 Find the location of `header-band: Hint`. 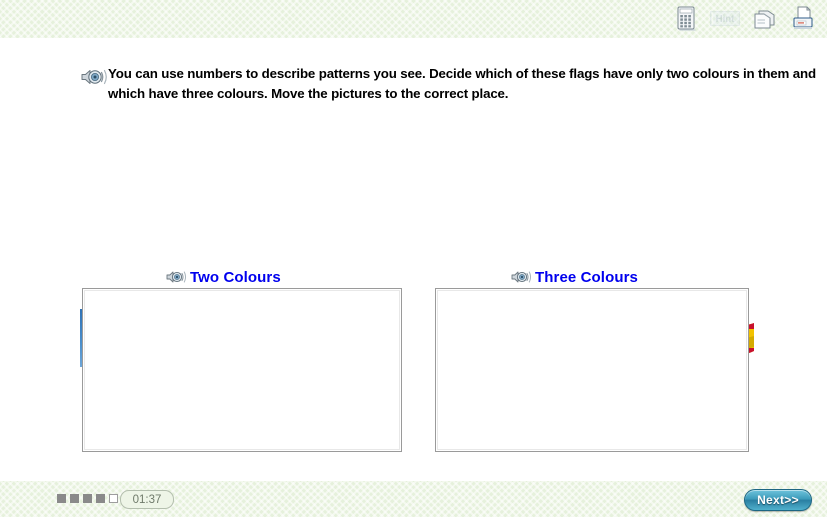

header-band: Hint is located at coordinates (413, 19).